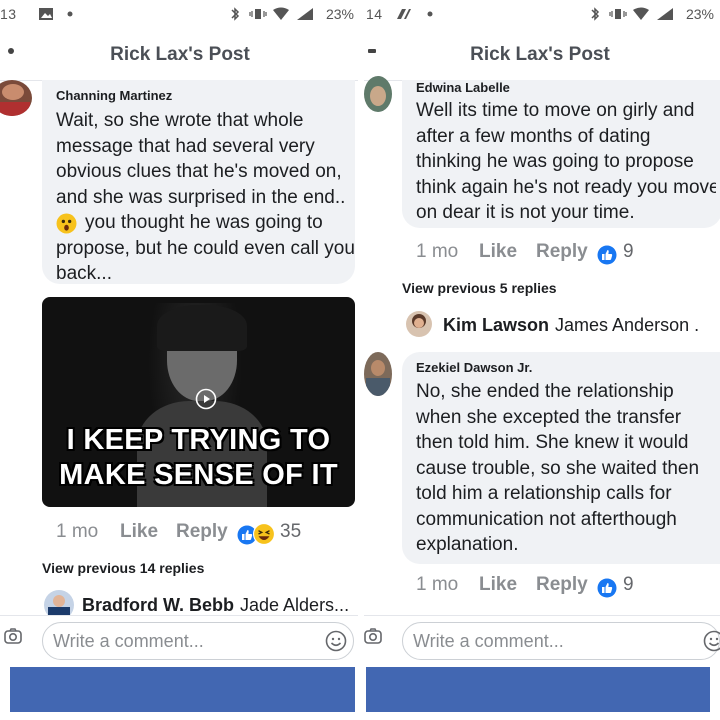  I want to click on comment-actions: 1 mo Like Reply 35, so click(206, 534).